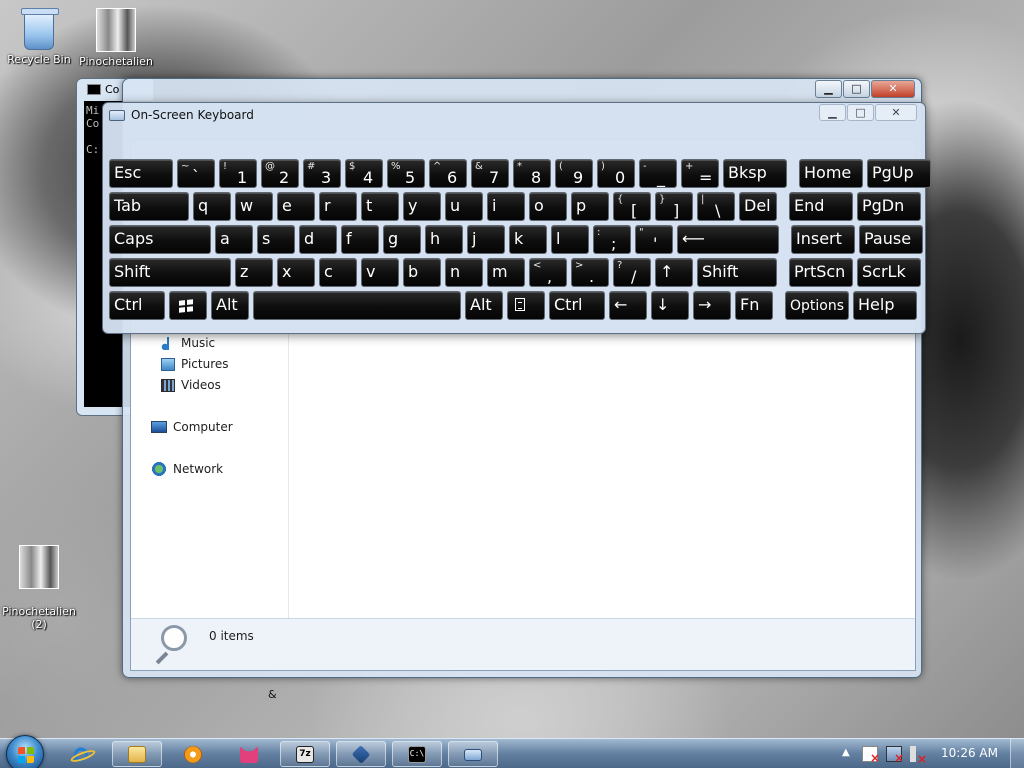 This screenshot has width=1024, height=768. I want to click on key-7: & 7, so click(490, 173).